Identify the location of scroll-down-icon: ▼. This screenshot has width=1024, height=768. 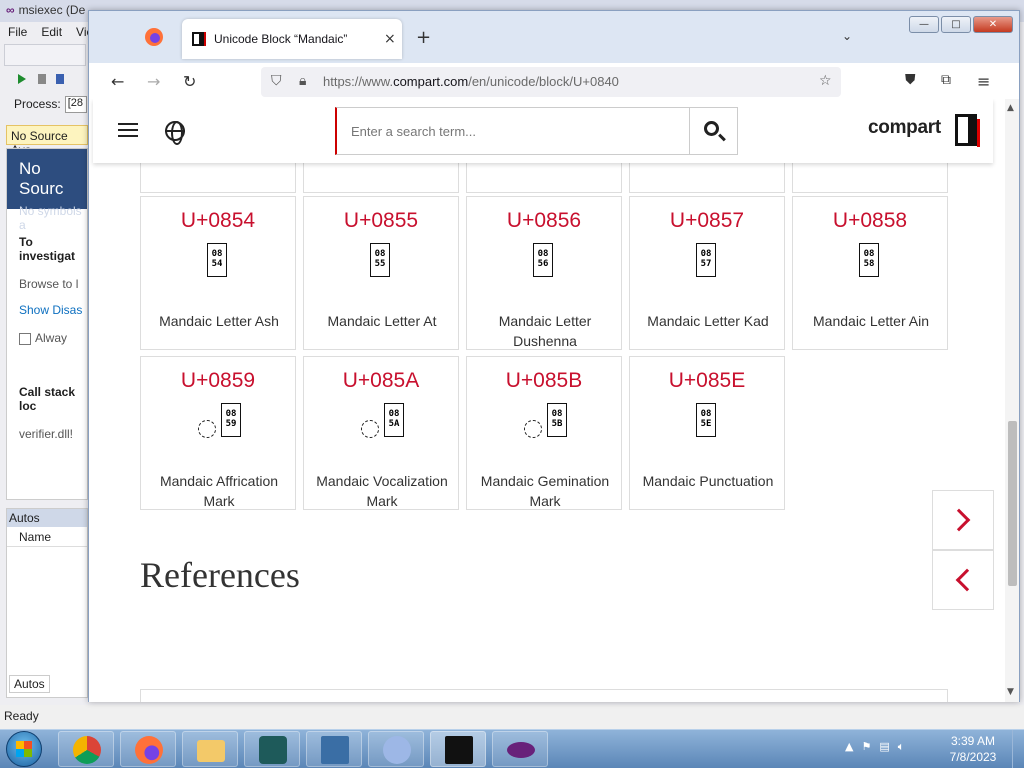
(1010, 692).